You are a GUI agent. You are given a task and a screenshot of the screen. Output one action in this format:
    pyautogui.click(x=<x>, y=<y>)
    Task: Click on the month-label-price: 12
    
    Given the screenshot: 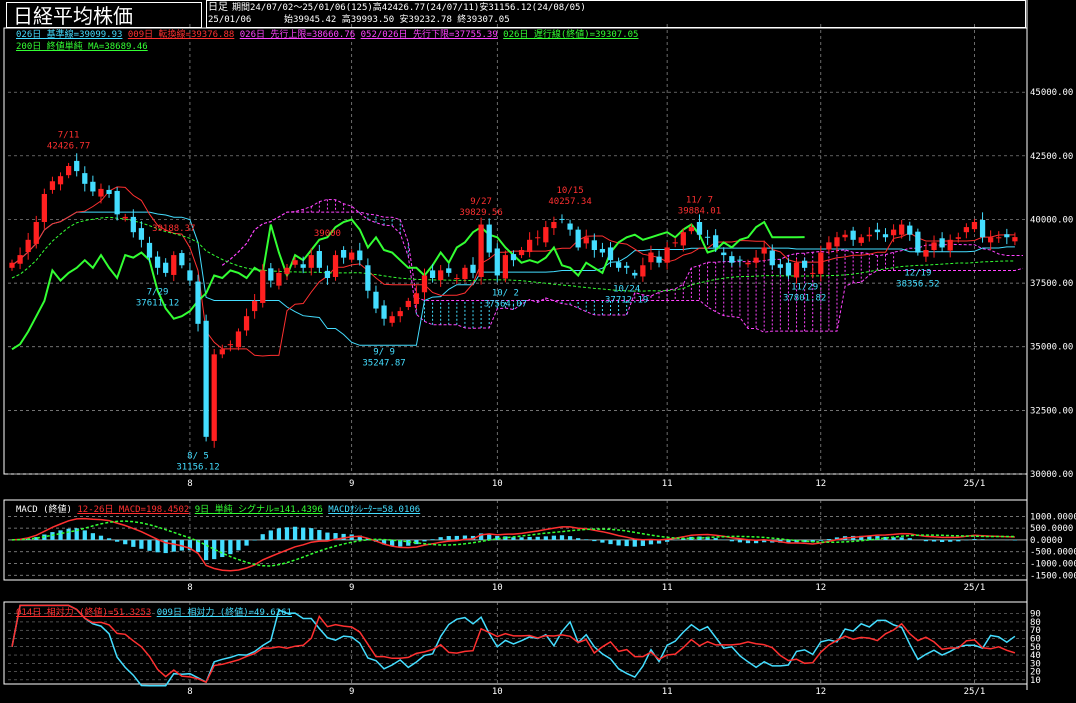 What is the action you would take?
    pyautogui.click(x=820, y=484)
    